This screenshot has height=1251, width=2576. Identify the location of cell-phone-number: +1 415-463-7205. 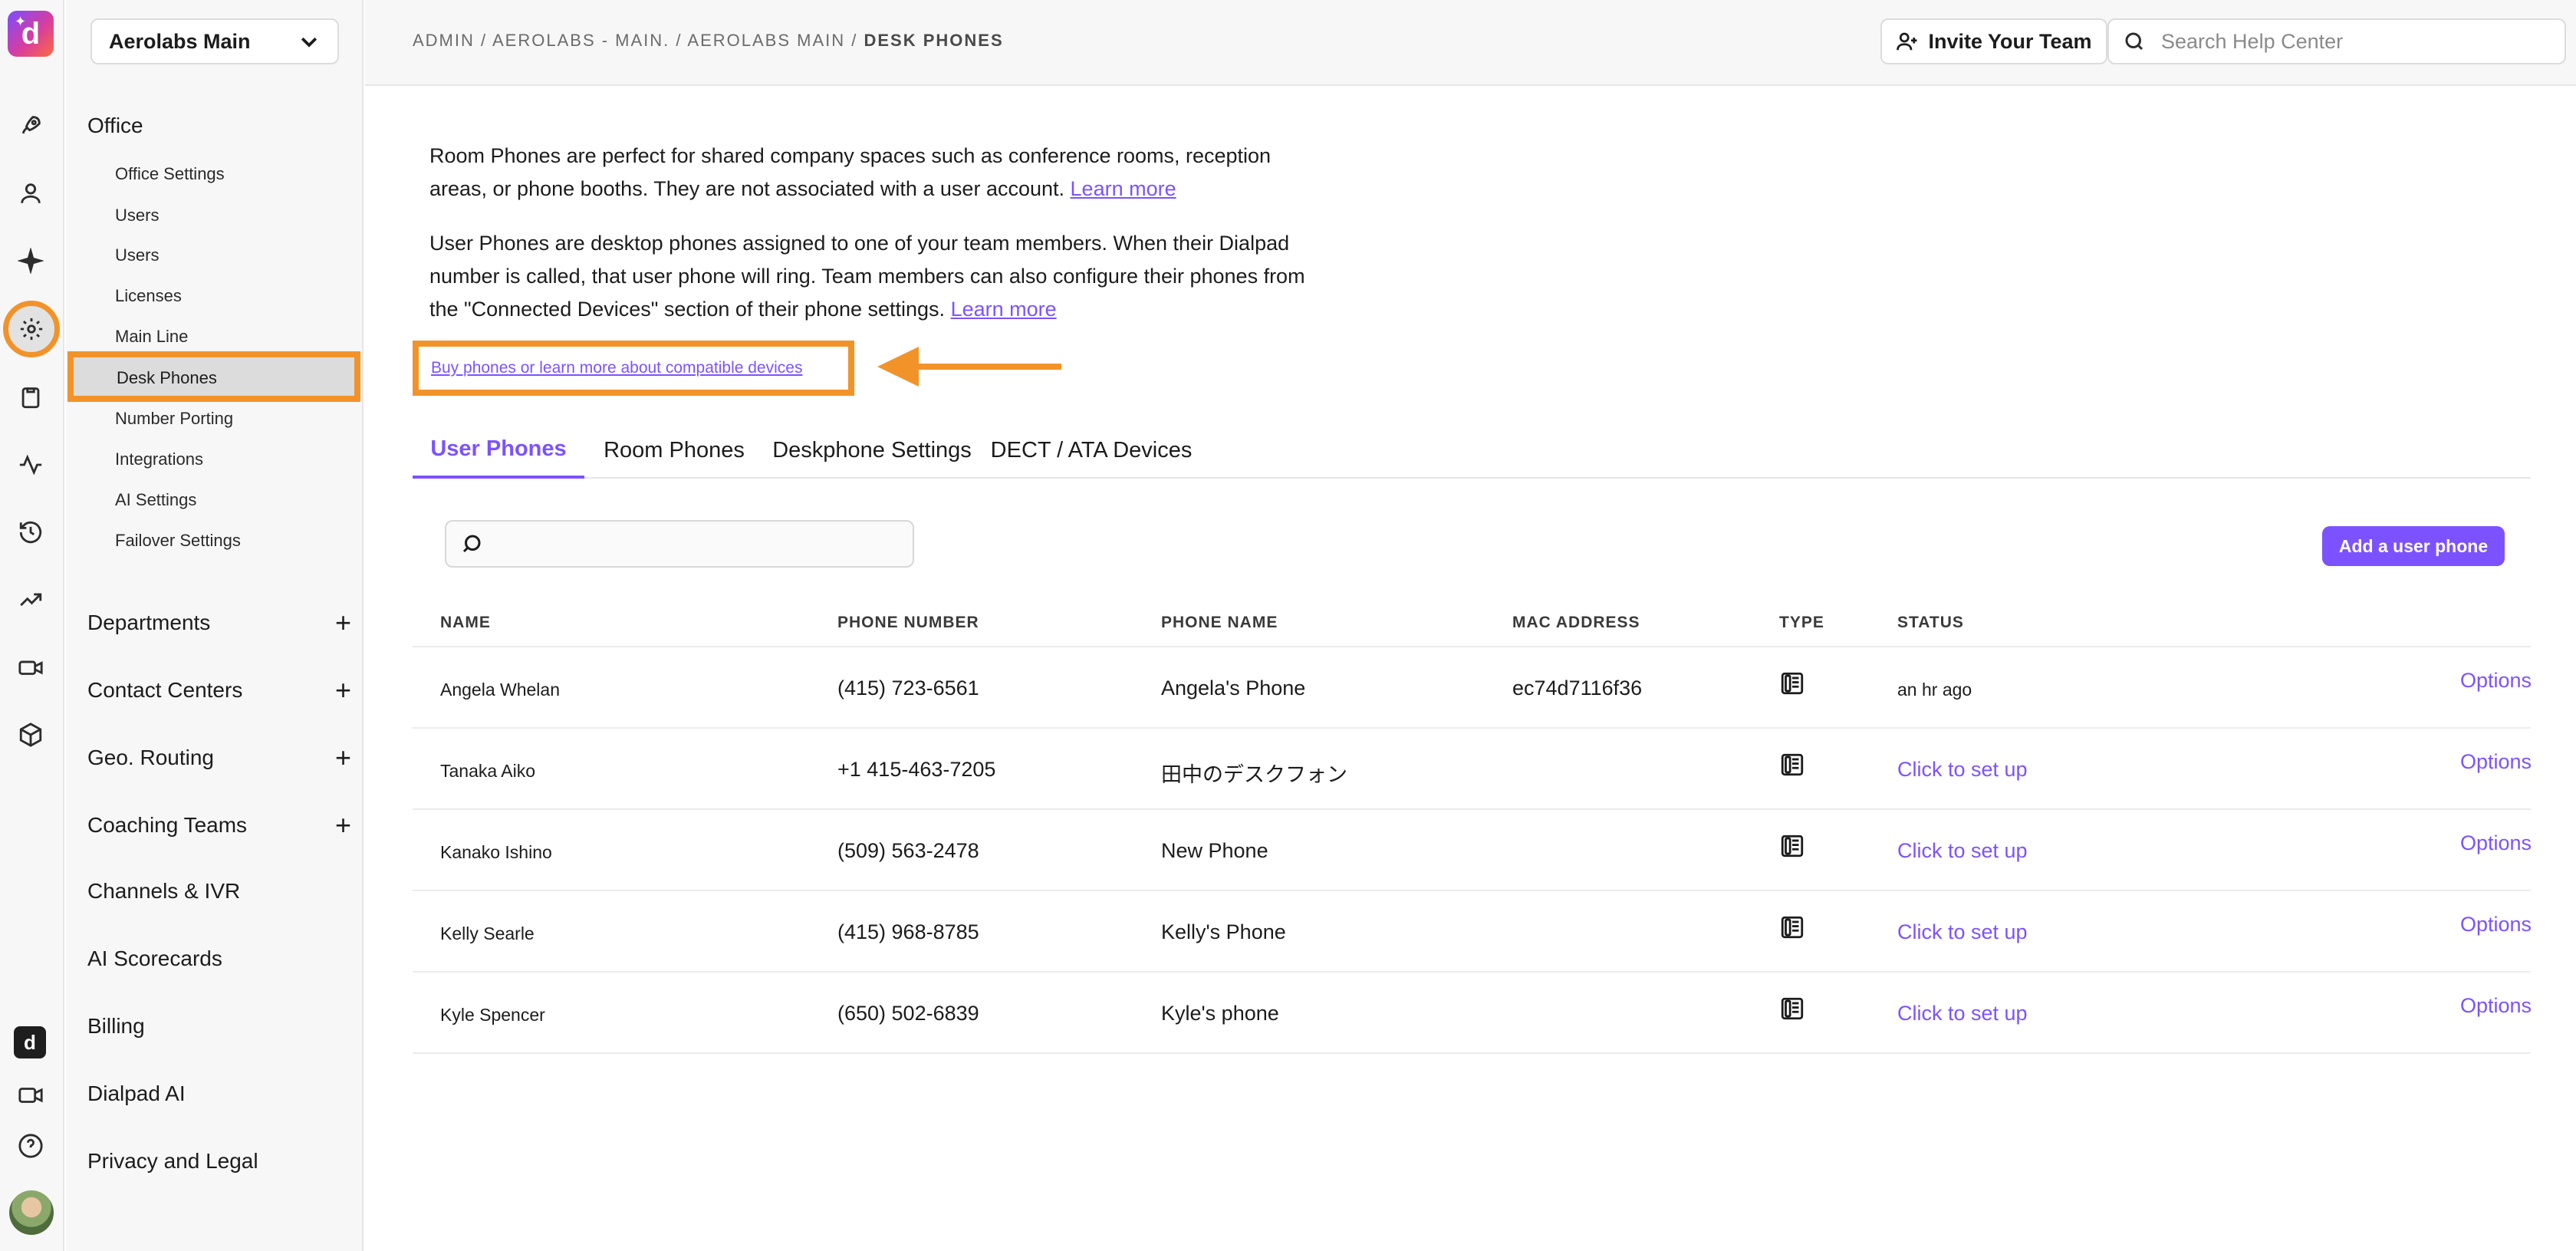
(916, 769).